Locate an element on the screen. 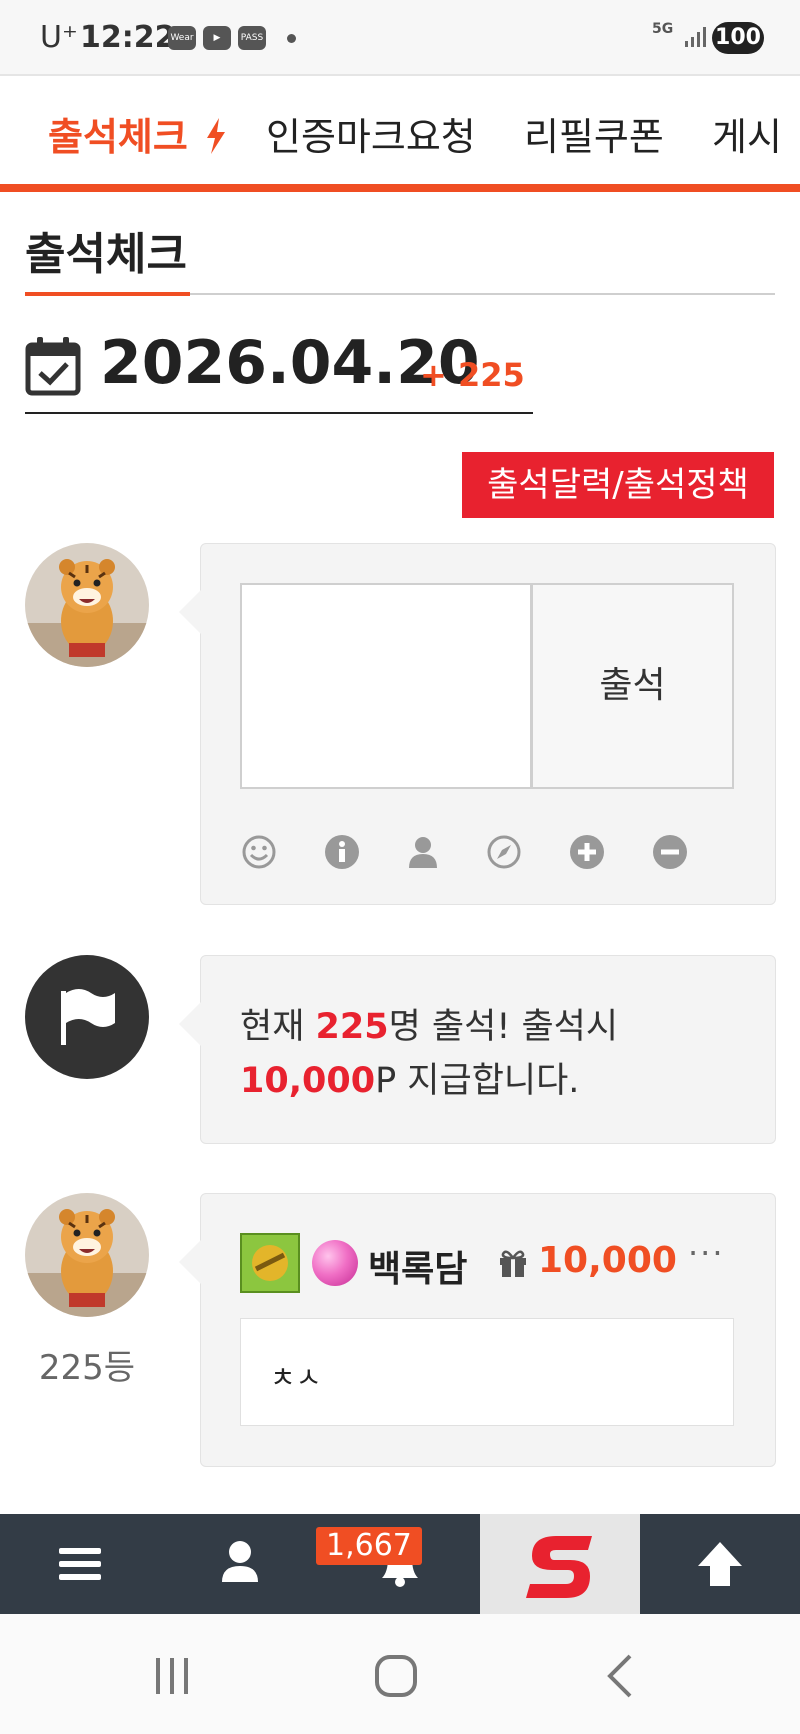 This screenshot has width=800, height=1734. tab-cert-mark-request: 인증마크요청 is located at coordinates (371, 133).